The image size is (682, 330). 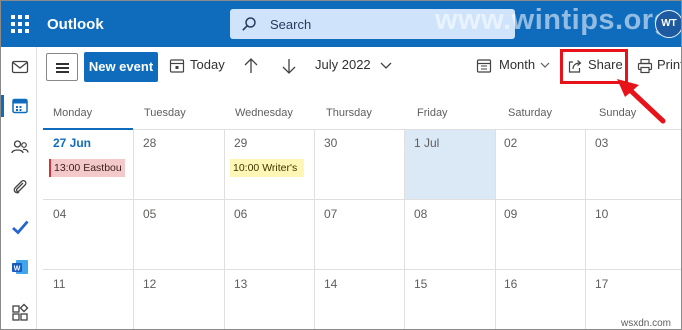 I want to click on today-calendar-icon, so click(x=177, y=66).